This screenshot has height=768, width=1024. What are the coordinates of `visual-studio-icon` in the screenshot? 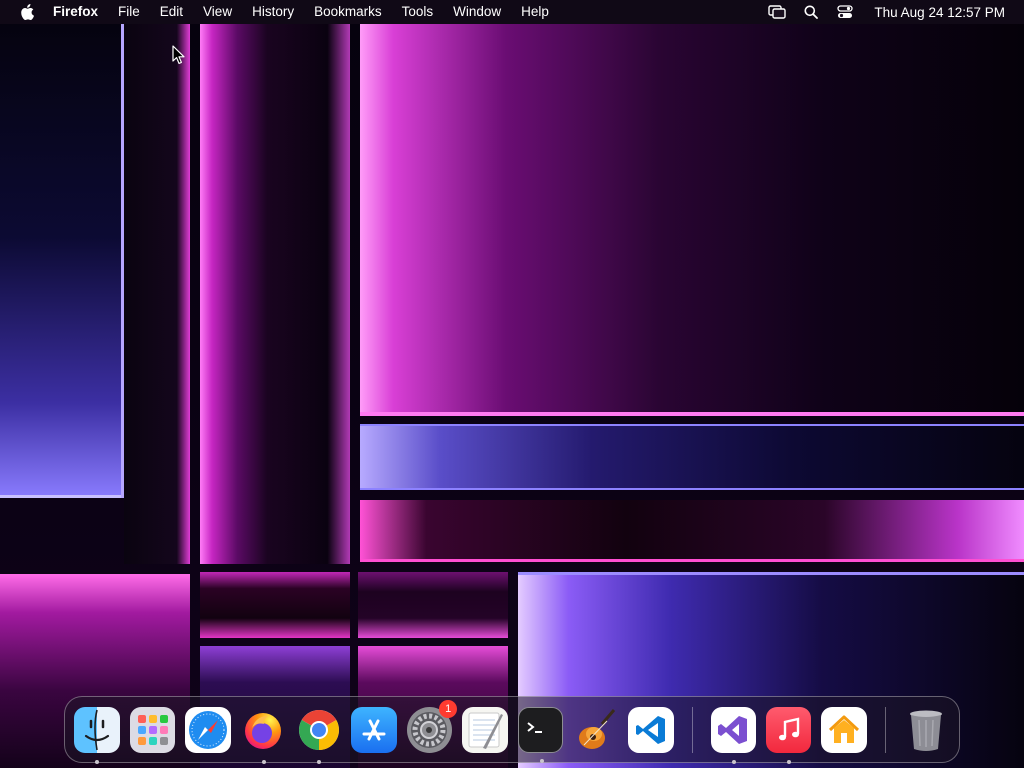 It's located at (733, 729).